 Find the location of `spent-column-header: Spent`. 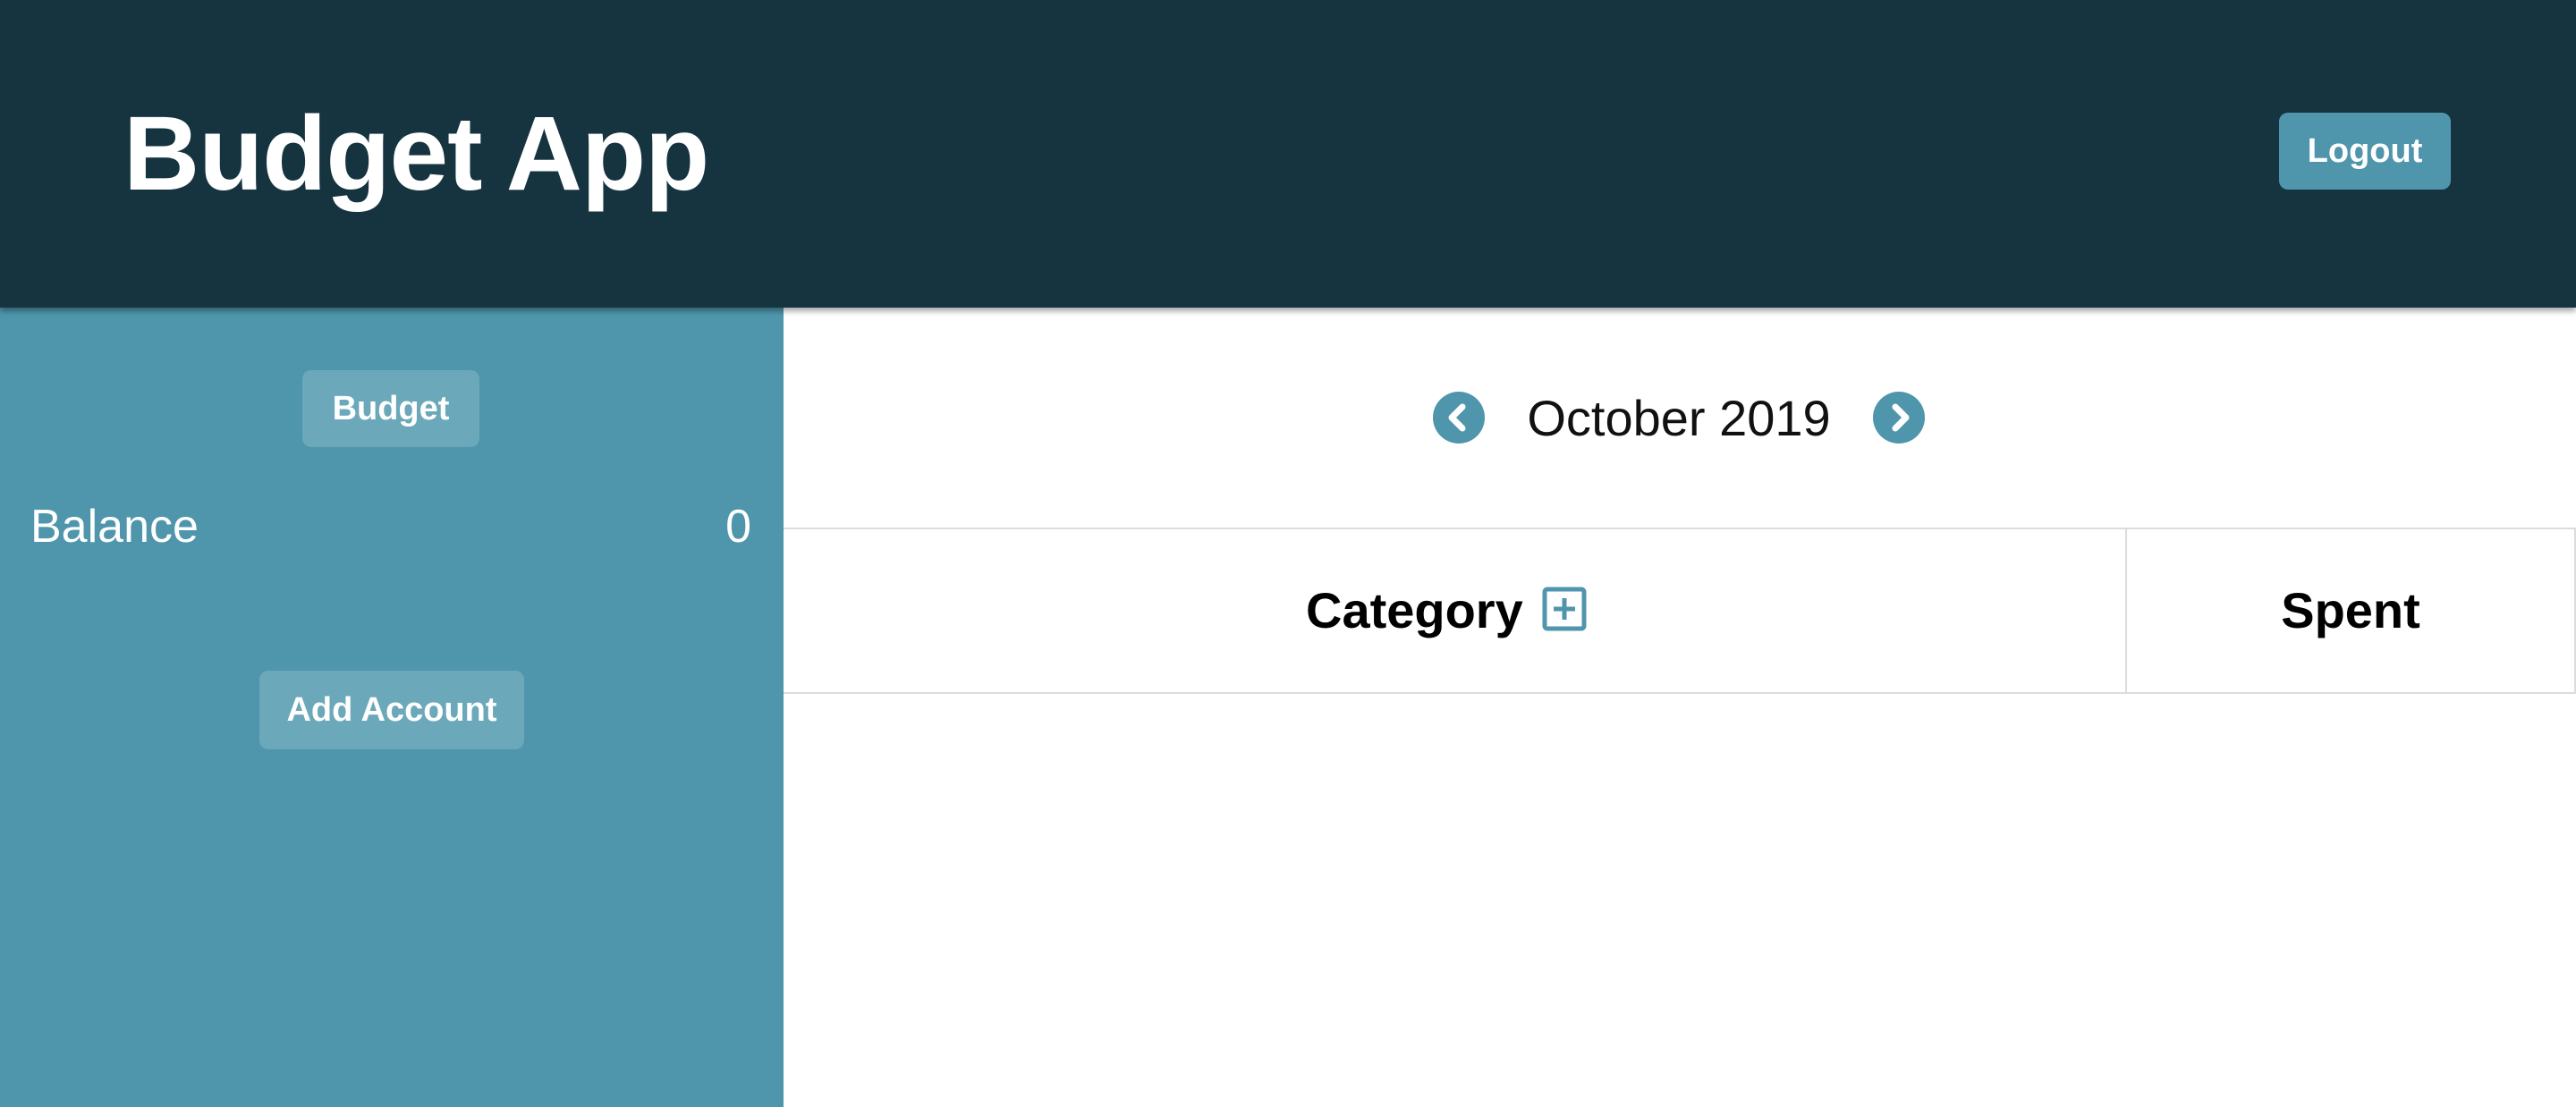

spent-column-header: Spent is located at coordinates (2351, 610).